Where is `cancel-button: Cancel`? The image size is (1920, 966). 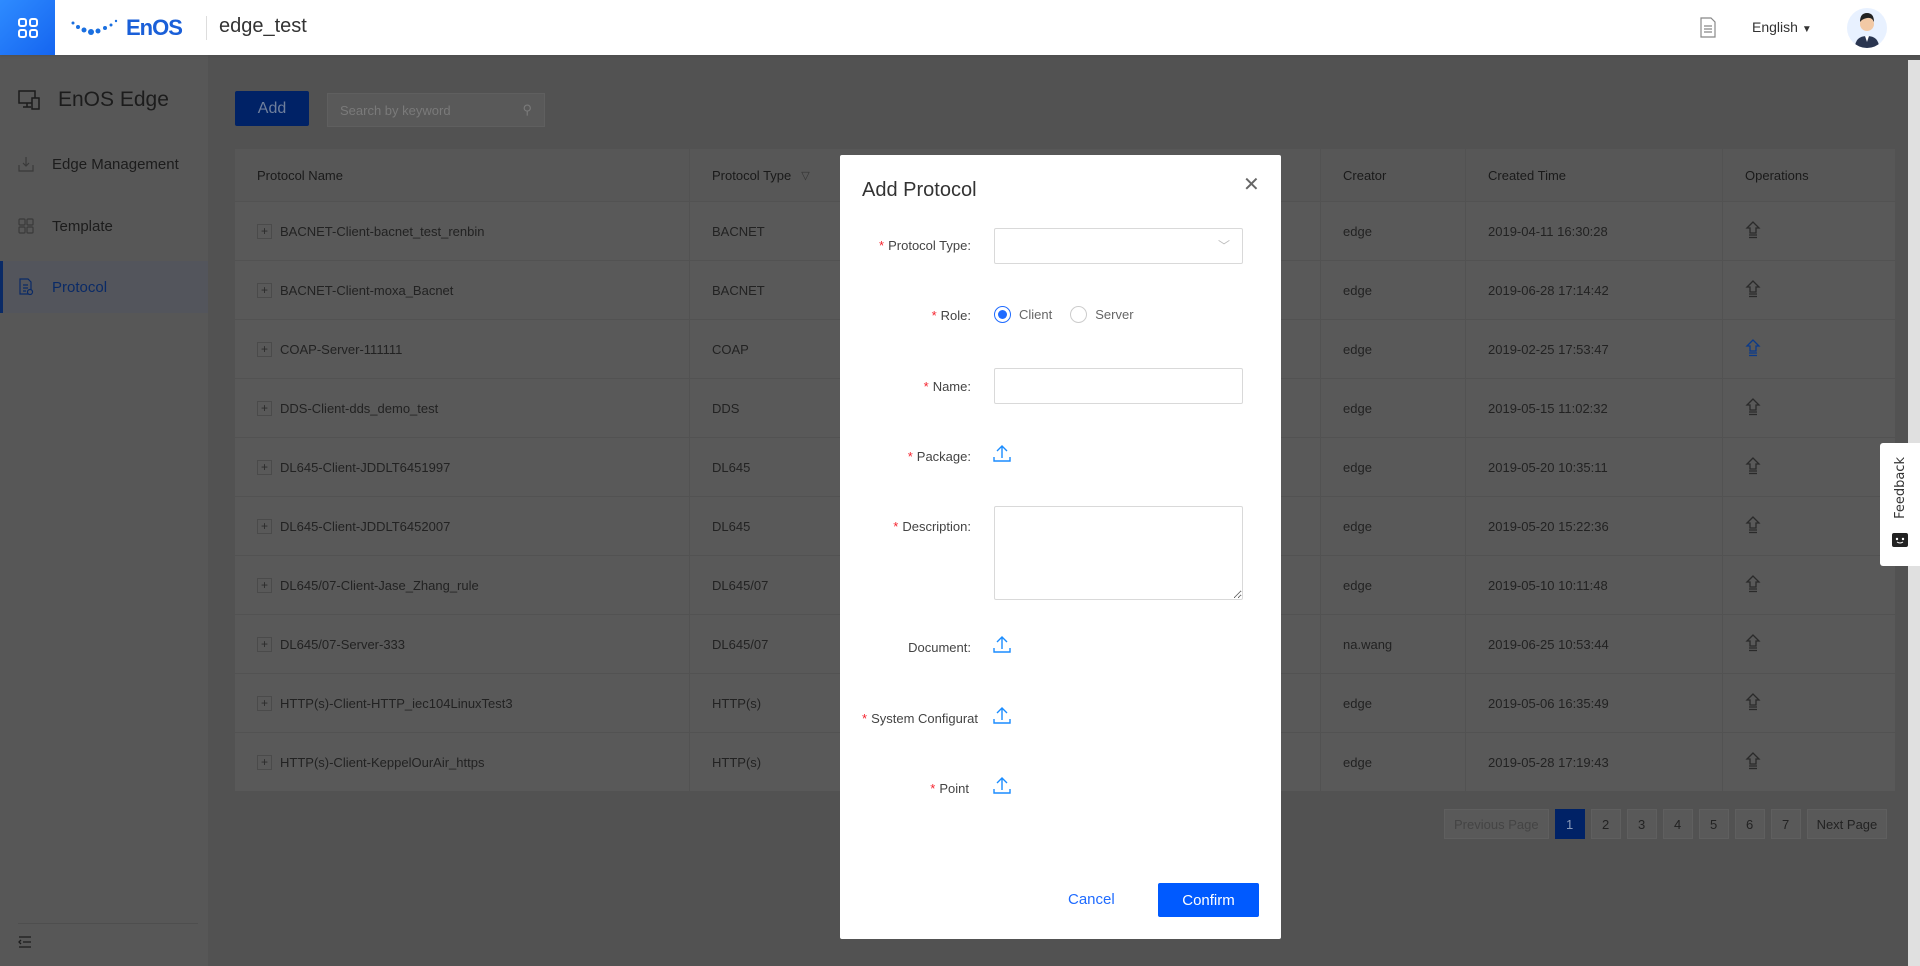
cancel-button: Cancel is located at coordinates (1091, 899).